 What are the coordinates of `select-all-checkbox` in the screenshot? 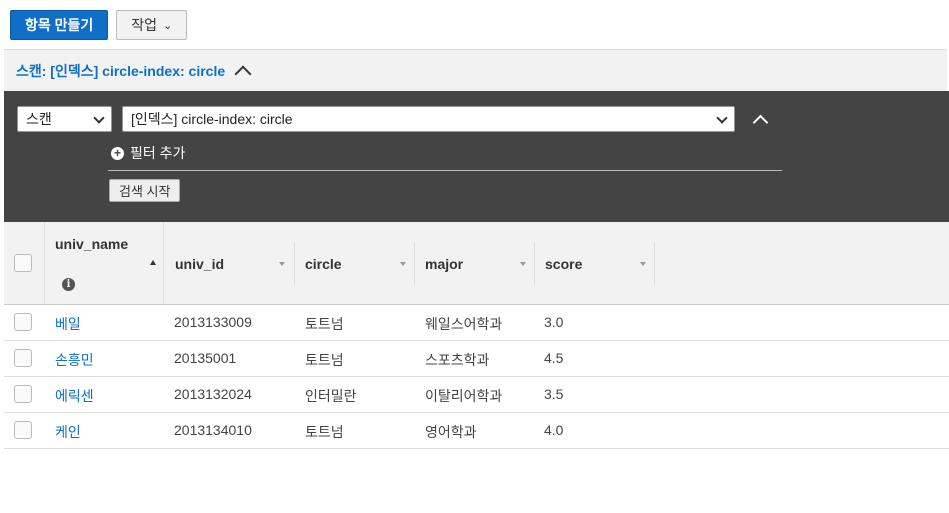 It's located at (23, 263).